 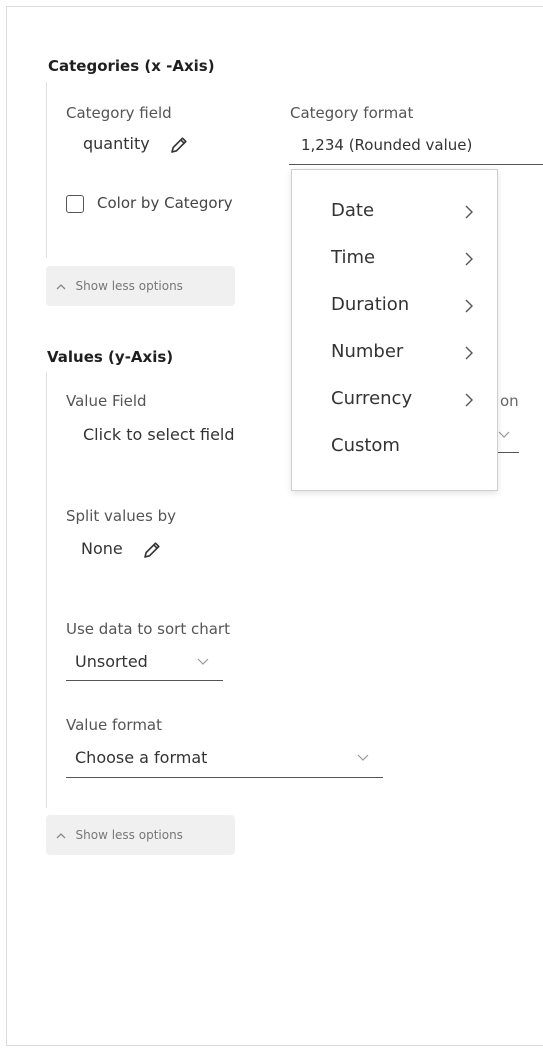 I want to click on menu-item-label: Time, so click(x=353, y=257).